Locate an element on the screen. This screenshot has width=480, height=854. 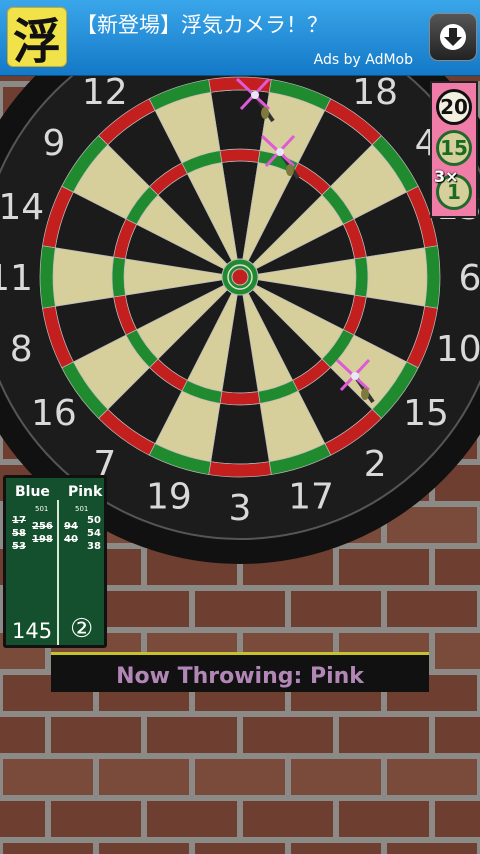
score-entry: 53 is located at coordinates (19, 546).